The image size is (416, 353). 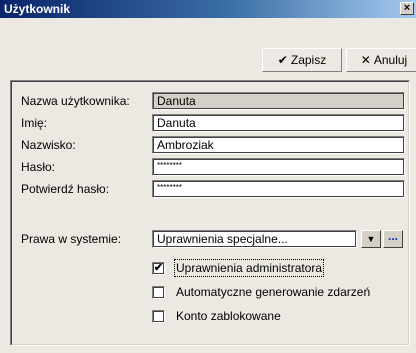 What do you see at coordinates (208, 9) in the screenshot?
I see `title-bar: Użytkownik ×` at bounding box center [208, 9].